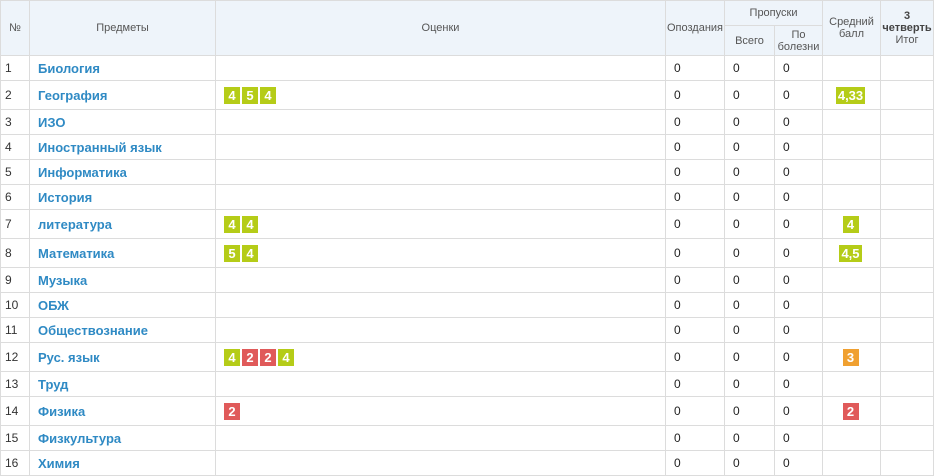 This screenshot has height=476, width=935. What do you see at coordinates (15, 330) in the screenshot?
I see `row-number: 11` at bounding box center [15, 330].